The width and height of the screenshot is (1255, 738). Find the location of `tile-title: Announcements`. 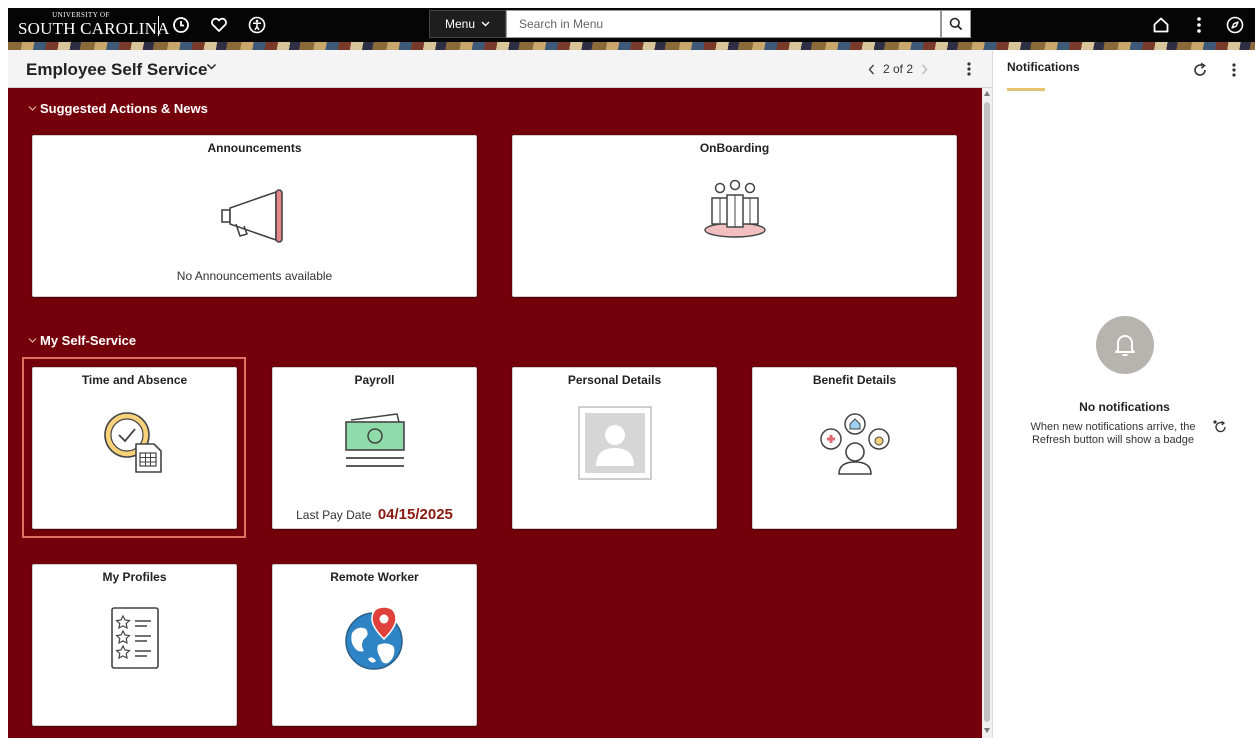

tile-title: Announcements is located at coordinates (254, 148).